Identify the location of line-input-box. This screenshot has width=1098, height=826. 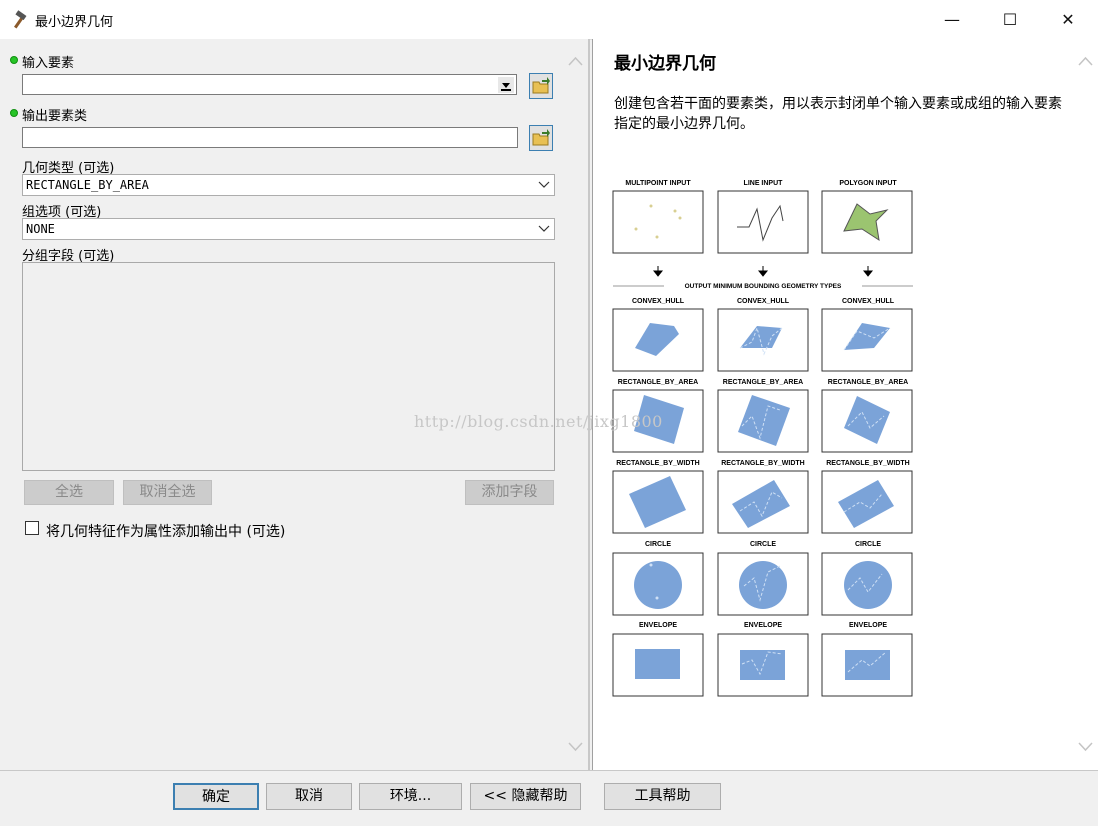
(763, 222).